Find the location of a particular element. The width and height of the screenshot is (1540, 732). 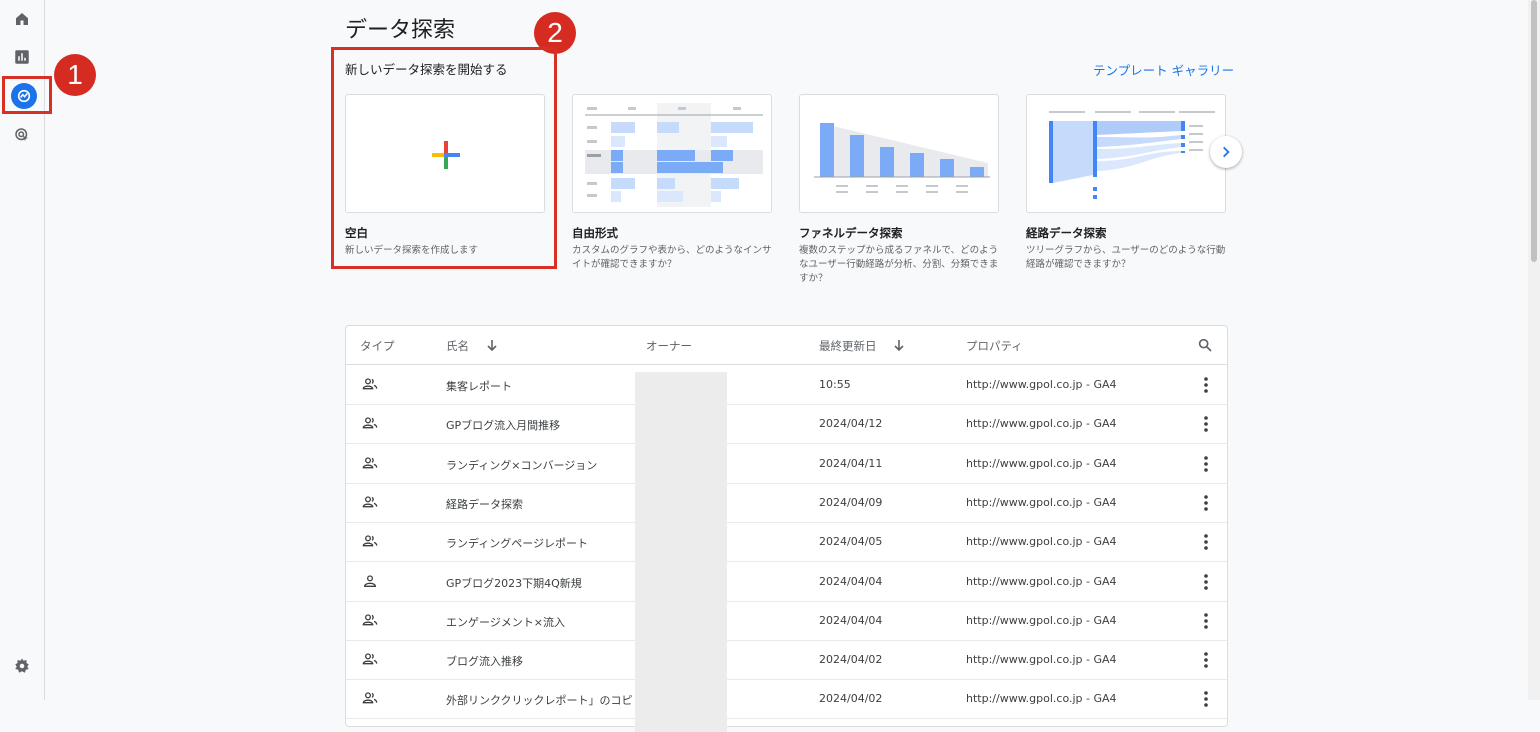

row-updated: 10:55 is located at coordinates (835, 384).